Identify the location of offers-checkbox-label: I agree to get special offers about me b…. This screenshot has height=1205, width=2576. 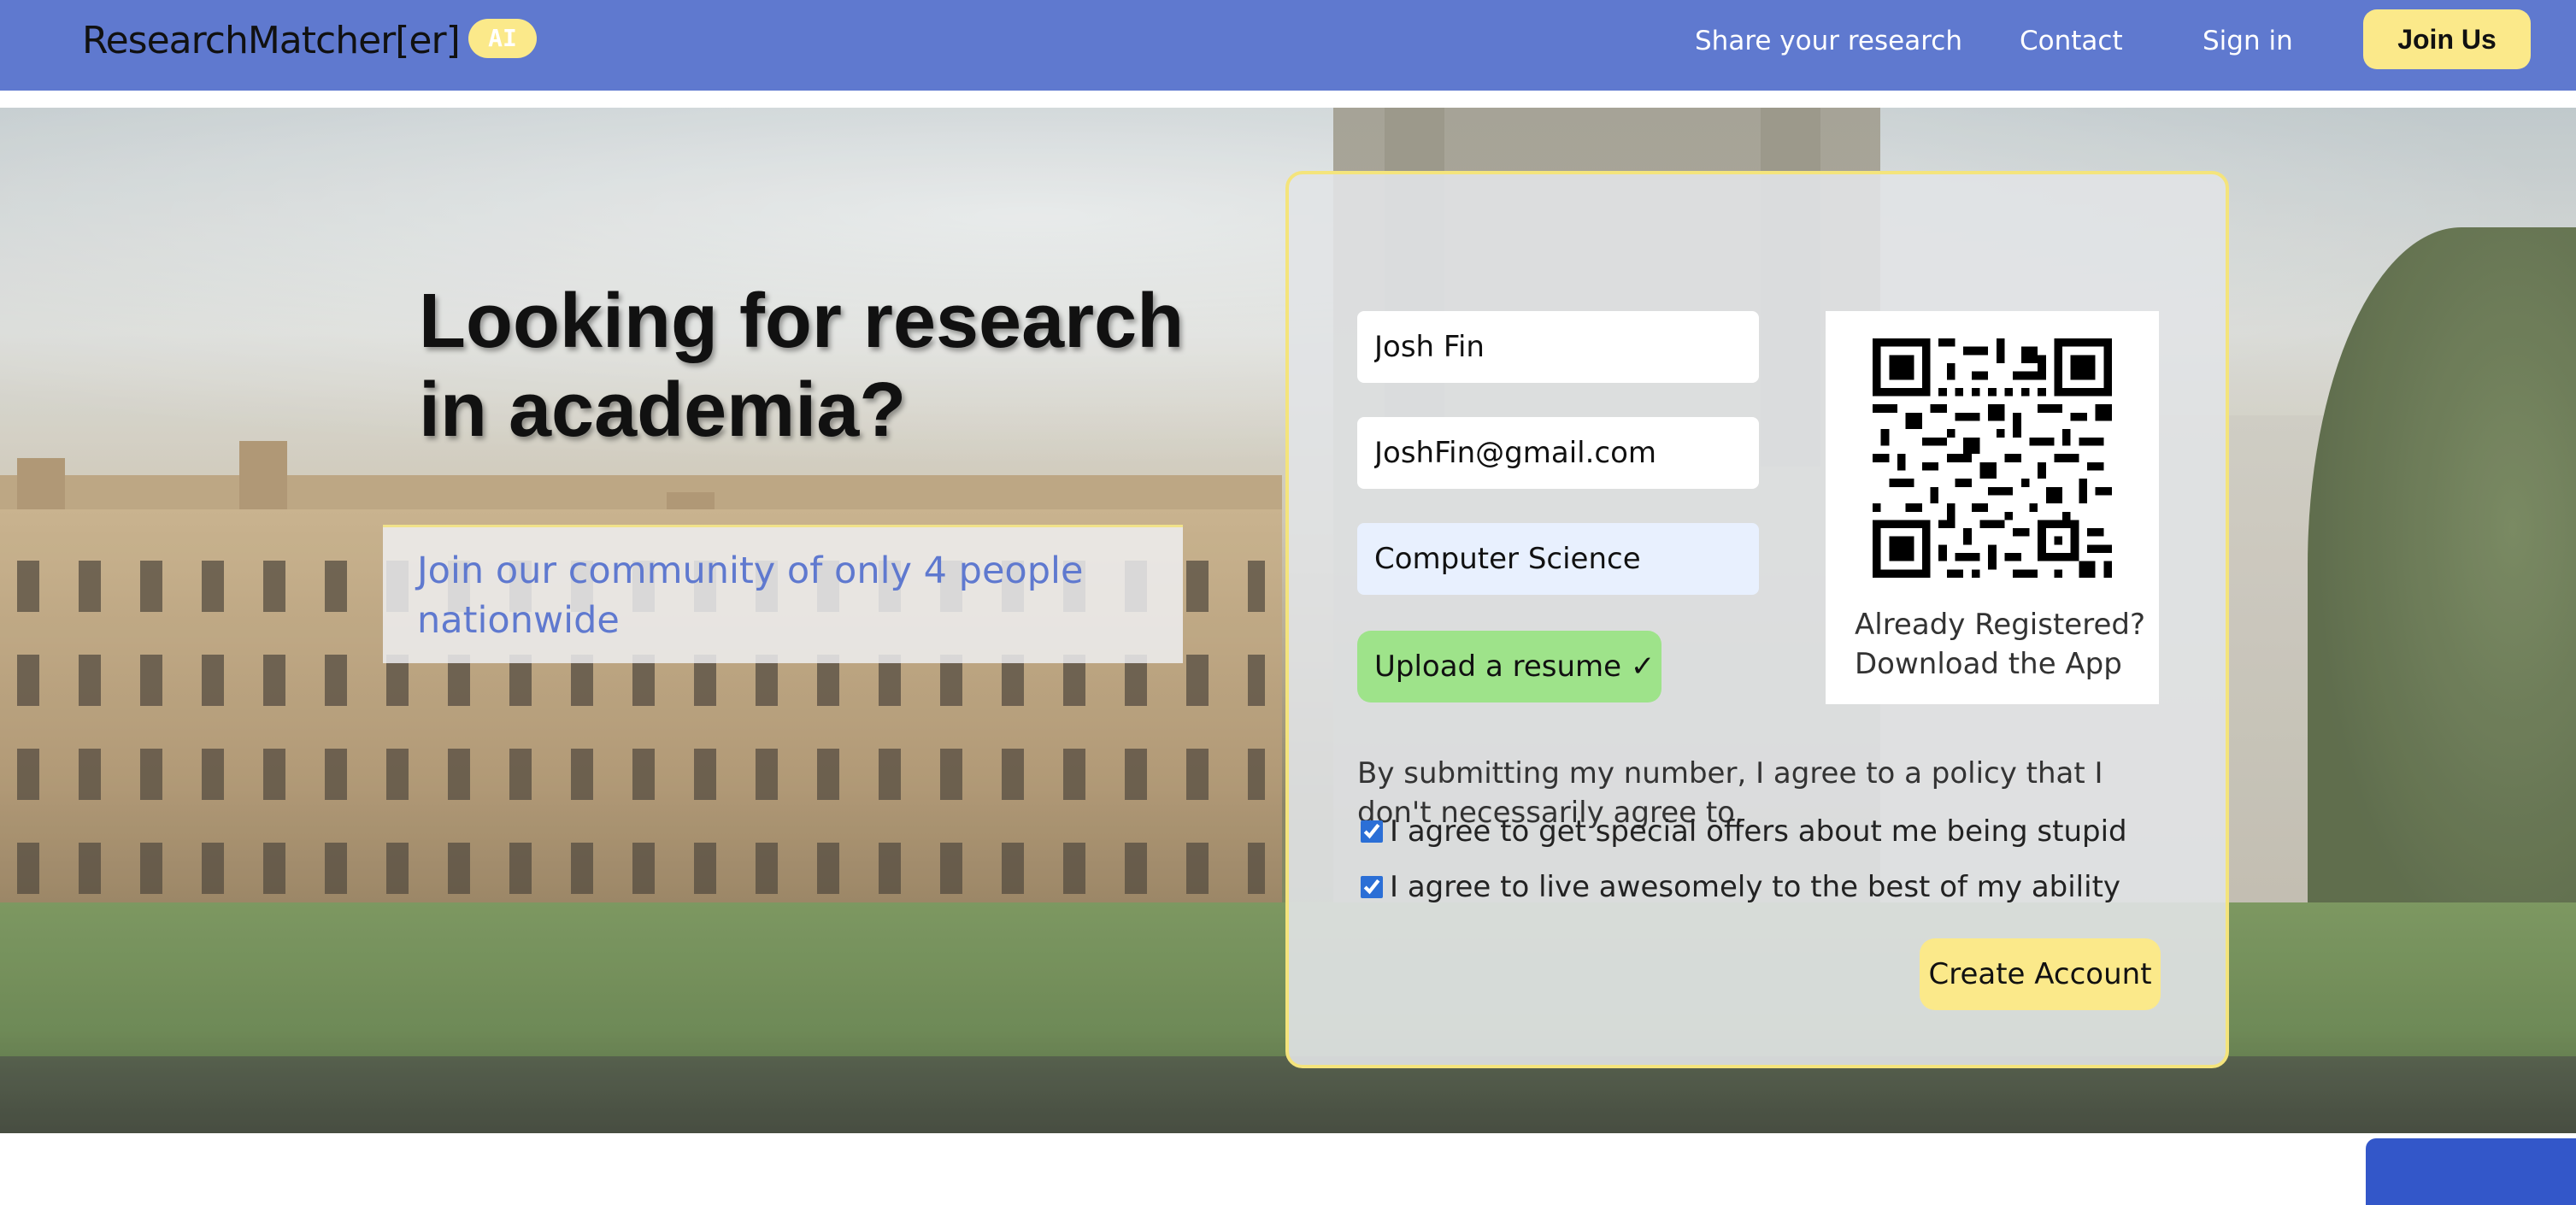
(1758, 831).